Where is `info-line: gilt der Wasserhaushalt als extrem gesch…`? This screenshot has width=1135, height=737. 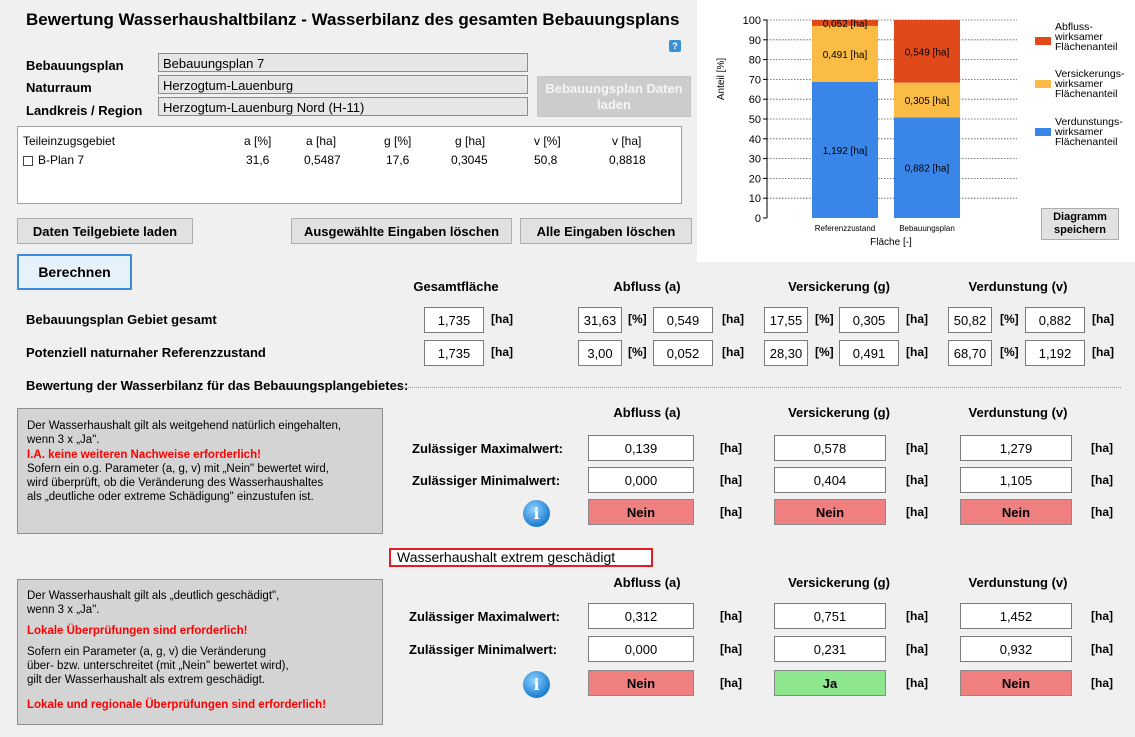
info-line: gilt der Wasserhaushalt als extrem gesch… is located at coordinates (146, 680).